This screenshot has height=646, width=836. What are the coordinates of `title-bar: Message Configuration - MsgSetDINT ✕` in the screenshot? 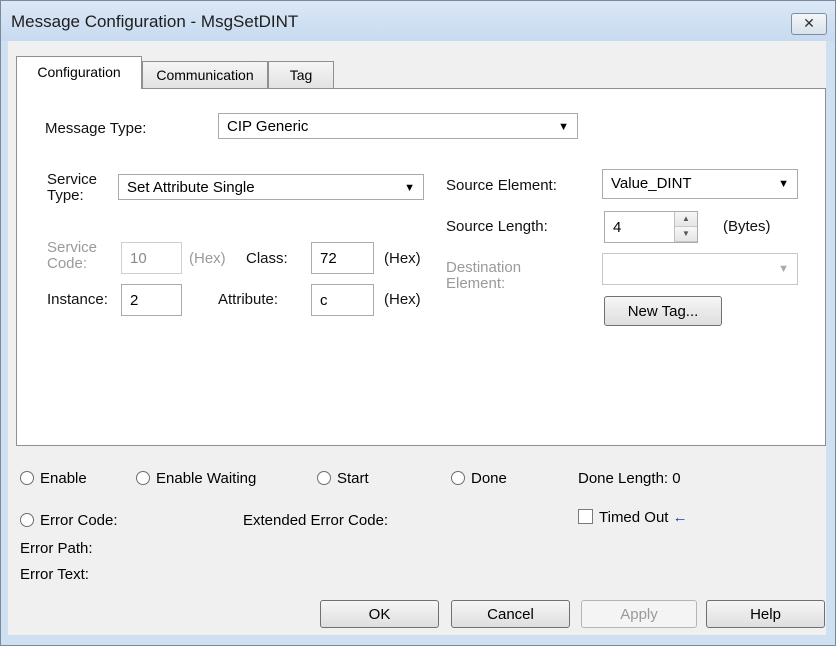 It's located at (418, 21).